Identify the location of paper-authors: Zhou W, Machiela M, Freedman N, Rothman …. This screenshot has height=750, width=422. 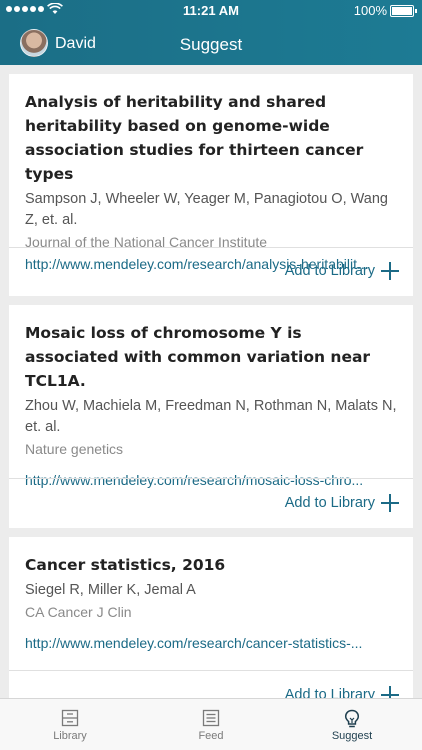
(211, 416).